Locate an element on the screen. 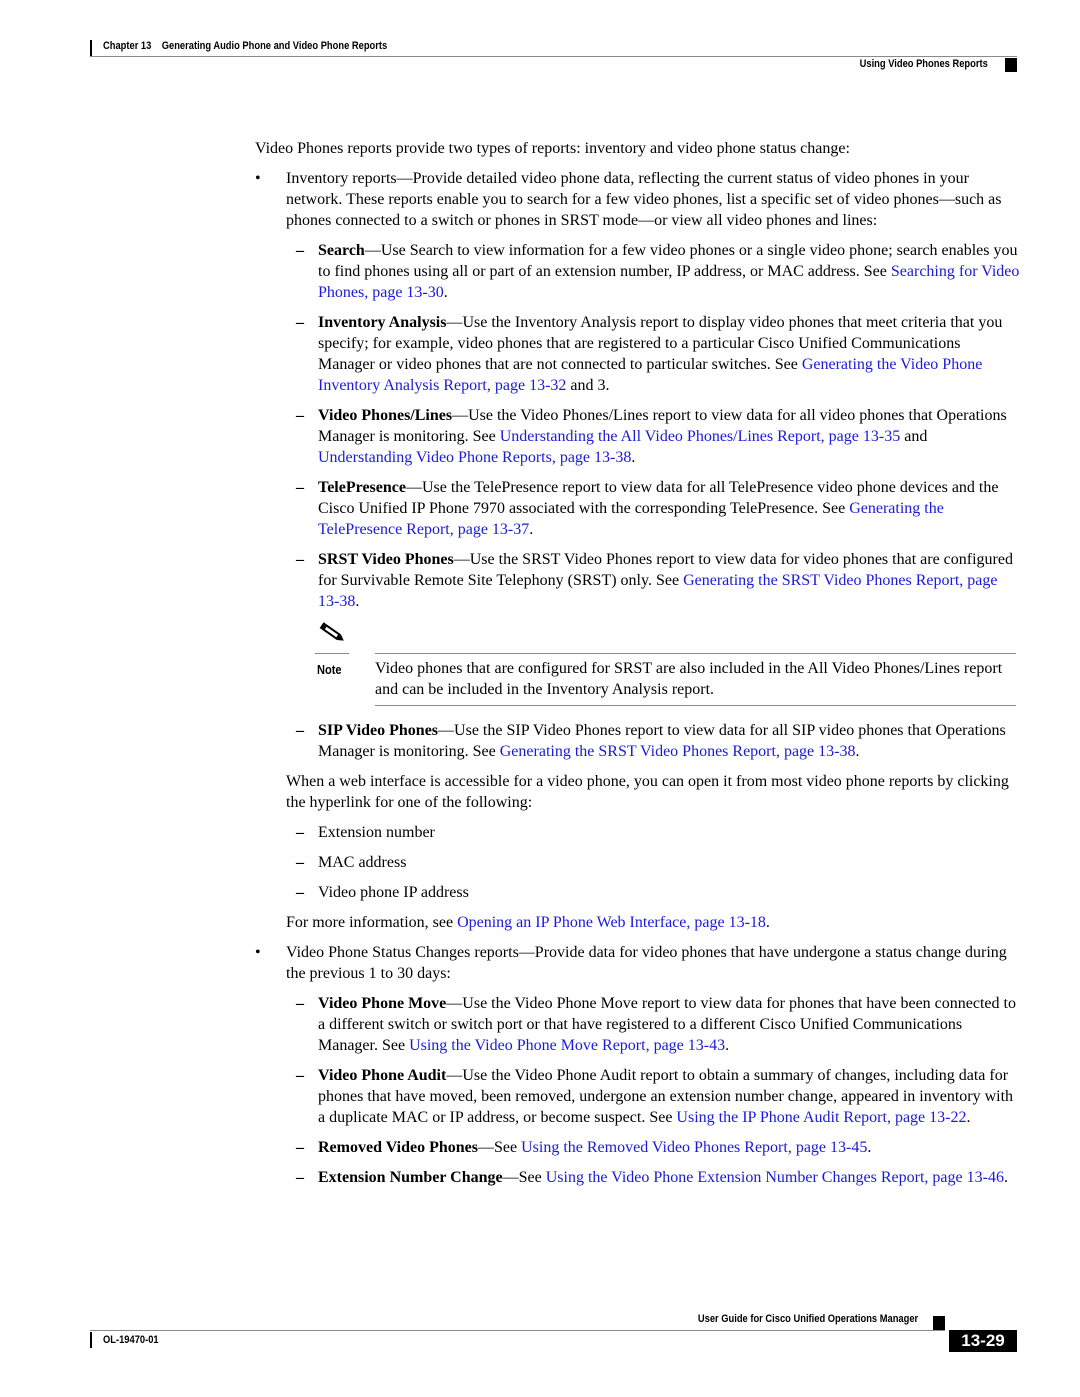 This screenshot has width=1080, height=1397. list-item-ip-address: – Video phone IP address is located at coordinates (382, 892).